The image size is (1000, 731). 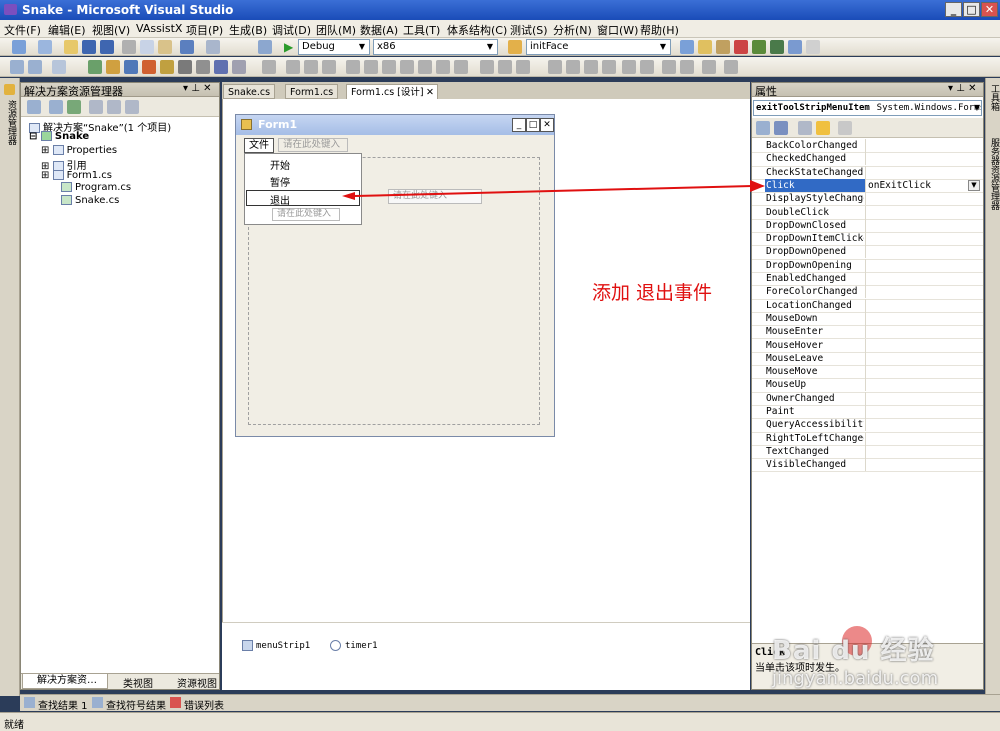 What do you see at coordinates (14, 725) in the screenshot?
I see `status-text: 就绪` at bounding box center [14, 725].